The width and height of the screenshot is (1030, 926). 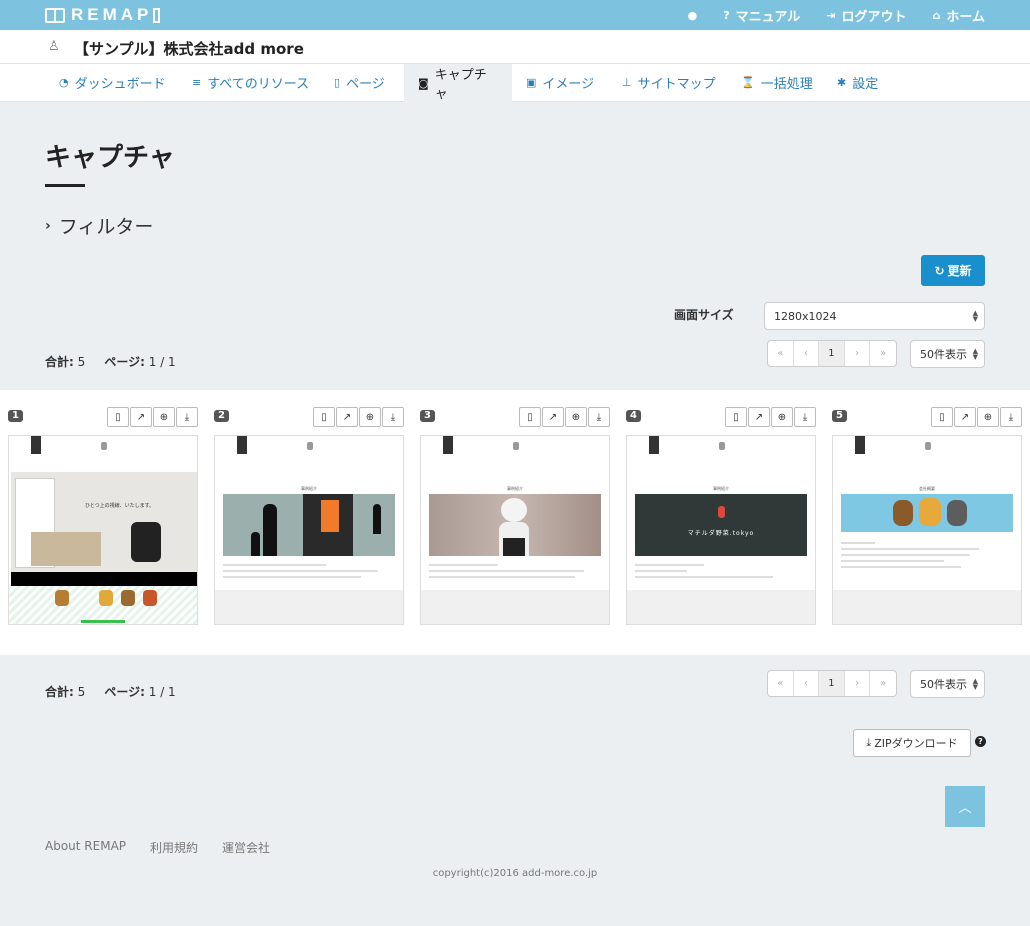 I want to click on page-title: キャプチャ, so click(x=110, y=158).